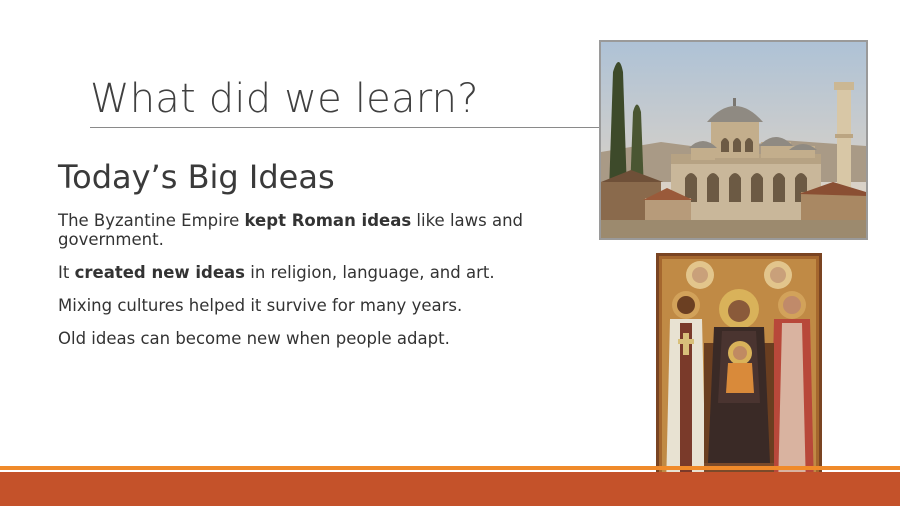  I want to click on byzantine-icon-painting, so click(739, 374).